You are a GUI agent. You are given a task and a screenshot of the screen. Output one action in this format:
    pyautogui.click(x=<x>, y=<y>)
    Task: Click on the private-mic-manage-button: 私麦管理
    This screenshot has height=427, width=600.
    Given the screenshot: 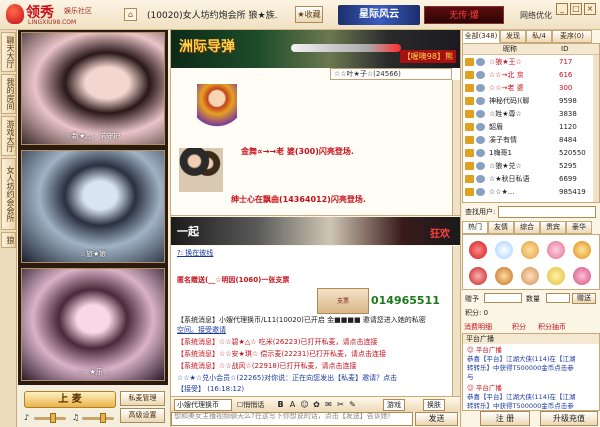 What is the action you would take?
    pyautogui.click(x=142, y=398)
    